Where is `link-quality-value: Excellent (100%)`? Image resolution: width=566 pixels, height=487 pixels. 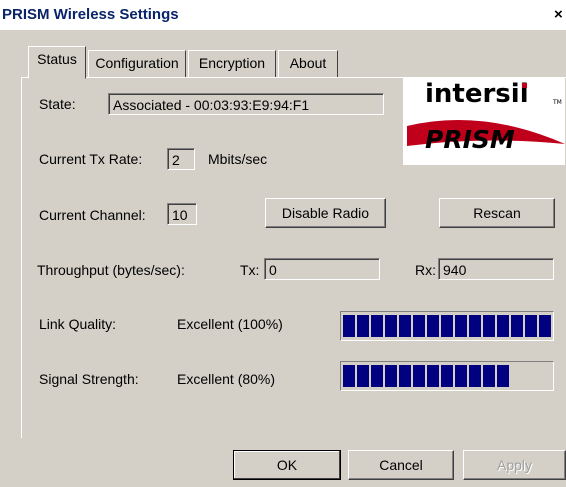
link-quality-value: Excellent (100%) is located at coordinates (230, 324).